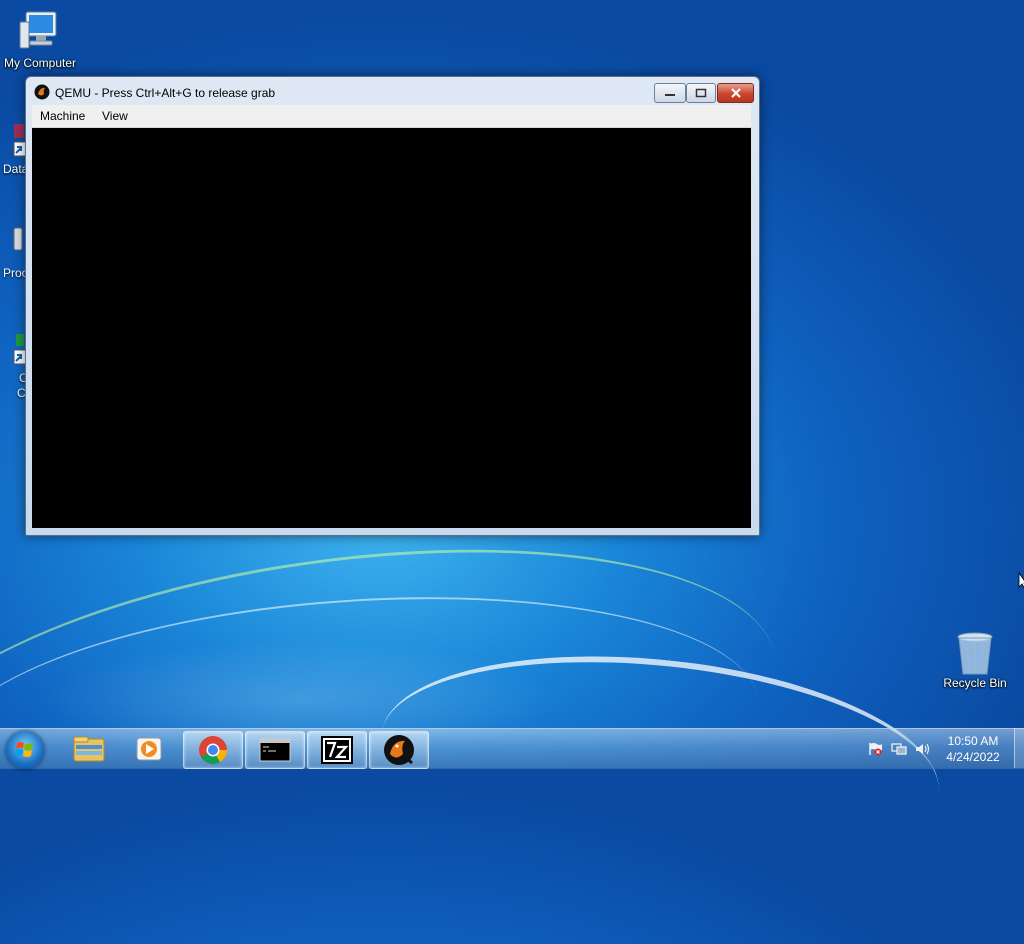 This screenshot has height=944, width=1024. What do you see at coordinates (899, 749) in the screenshot?
I see `network-icon` at bounding box center [899, 749].